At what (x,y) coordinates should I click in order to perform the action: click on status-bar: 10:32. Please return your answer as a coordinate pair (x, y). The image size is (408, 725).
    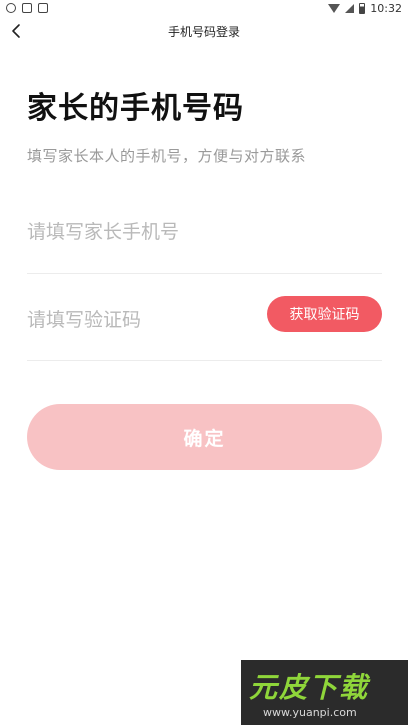
    Looking at the image, I should click on (204, 9).